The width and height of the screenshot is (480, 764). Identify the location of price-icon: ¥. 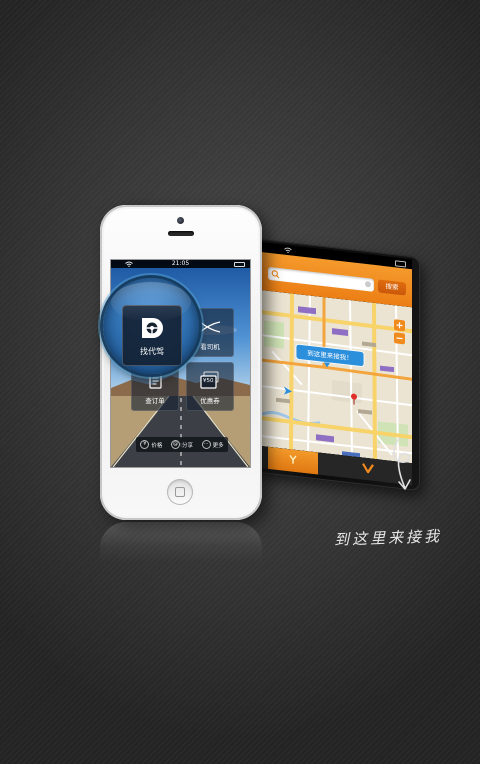
(145, 444).